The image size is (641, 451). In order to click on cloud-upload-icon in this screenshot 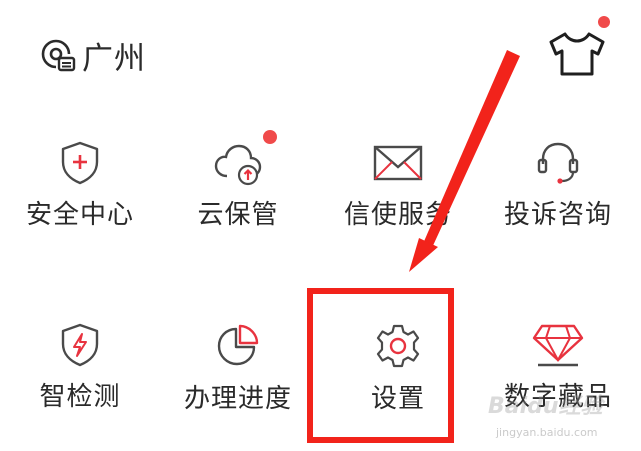, I will do `click(238, 165)`.